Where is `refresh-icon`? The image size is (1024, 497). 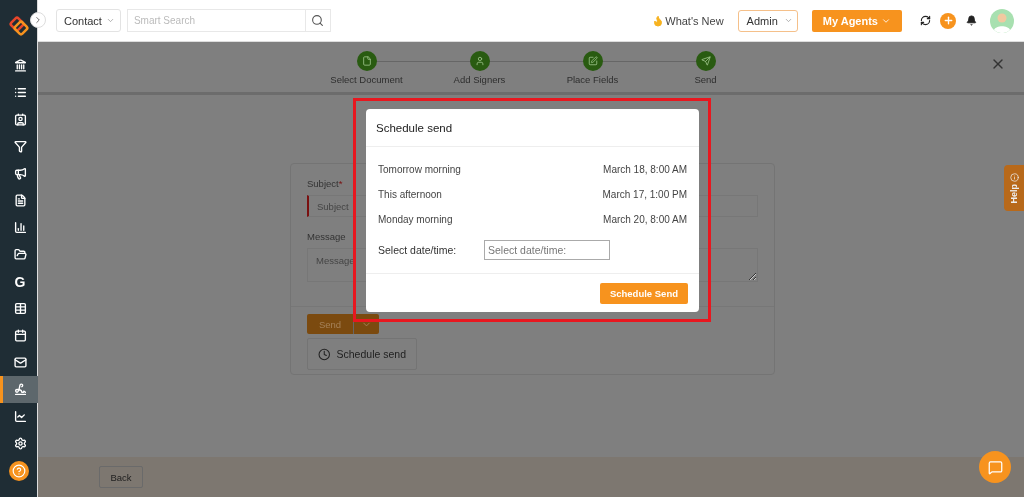 refresh-icon is located at coordinates (925, 20).